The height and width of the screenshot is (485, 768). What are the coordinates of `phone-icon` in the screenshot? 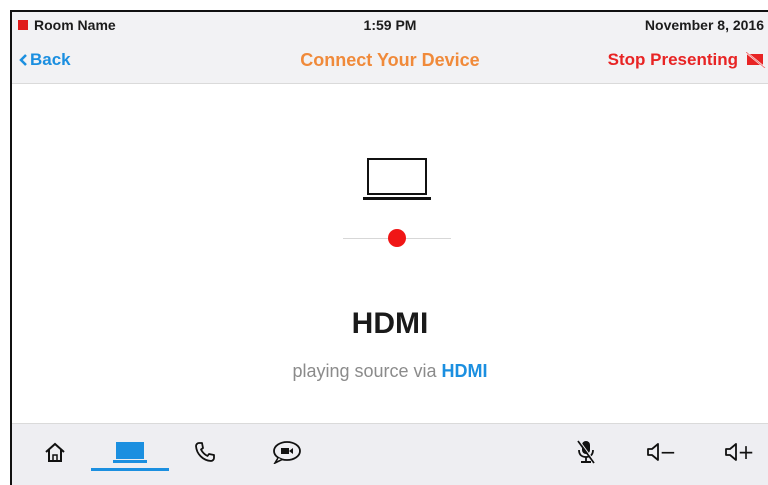 It's located at (205, 452).